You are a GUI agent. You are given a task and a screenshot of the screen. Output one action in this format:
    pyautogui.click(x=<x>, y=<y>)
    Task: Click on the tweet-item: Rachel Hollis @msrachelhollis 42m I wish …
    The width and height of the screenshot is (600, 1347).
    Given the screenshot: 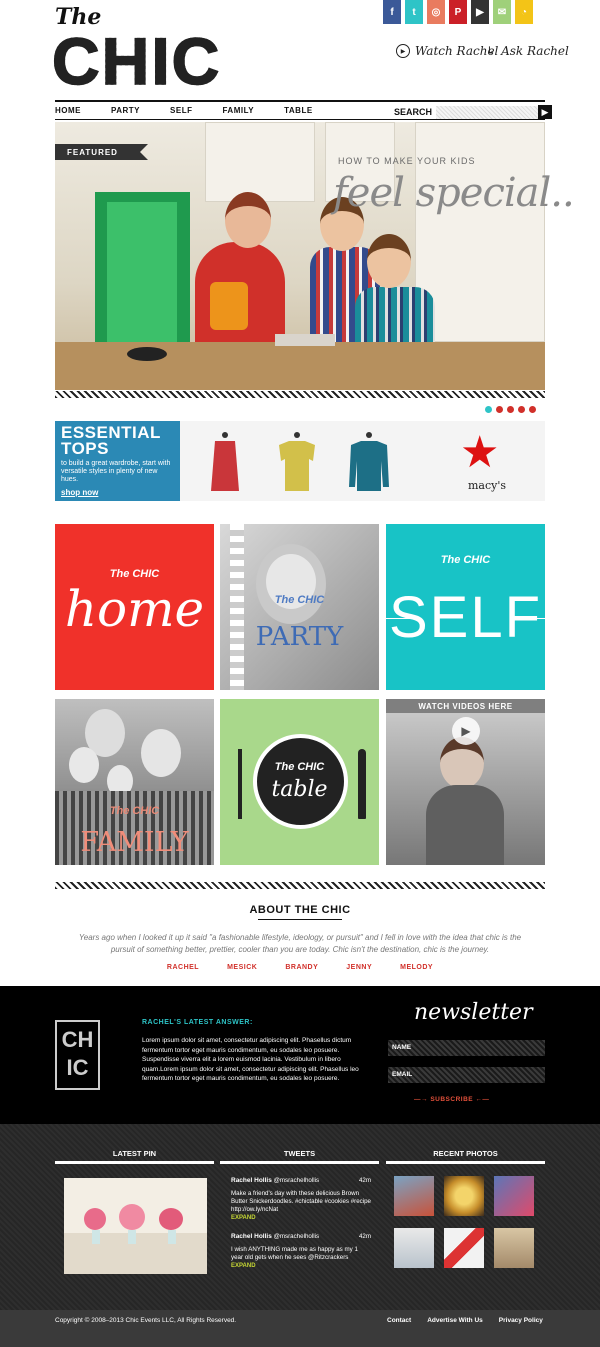 What is the action you would take?
    pyautogui.click(x=301, y=1251)
    